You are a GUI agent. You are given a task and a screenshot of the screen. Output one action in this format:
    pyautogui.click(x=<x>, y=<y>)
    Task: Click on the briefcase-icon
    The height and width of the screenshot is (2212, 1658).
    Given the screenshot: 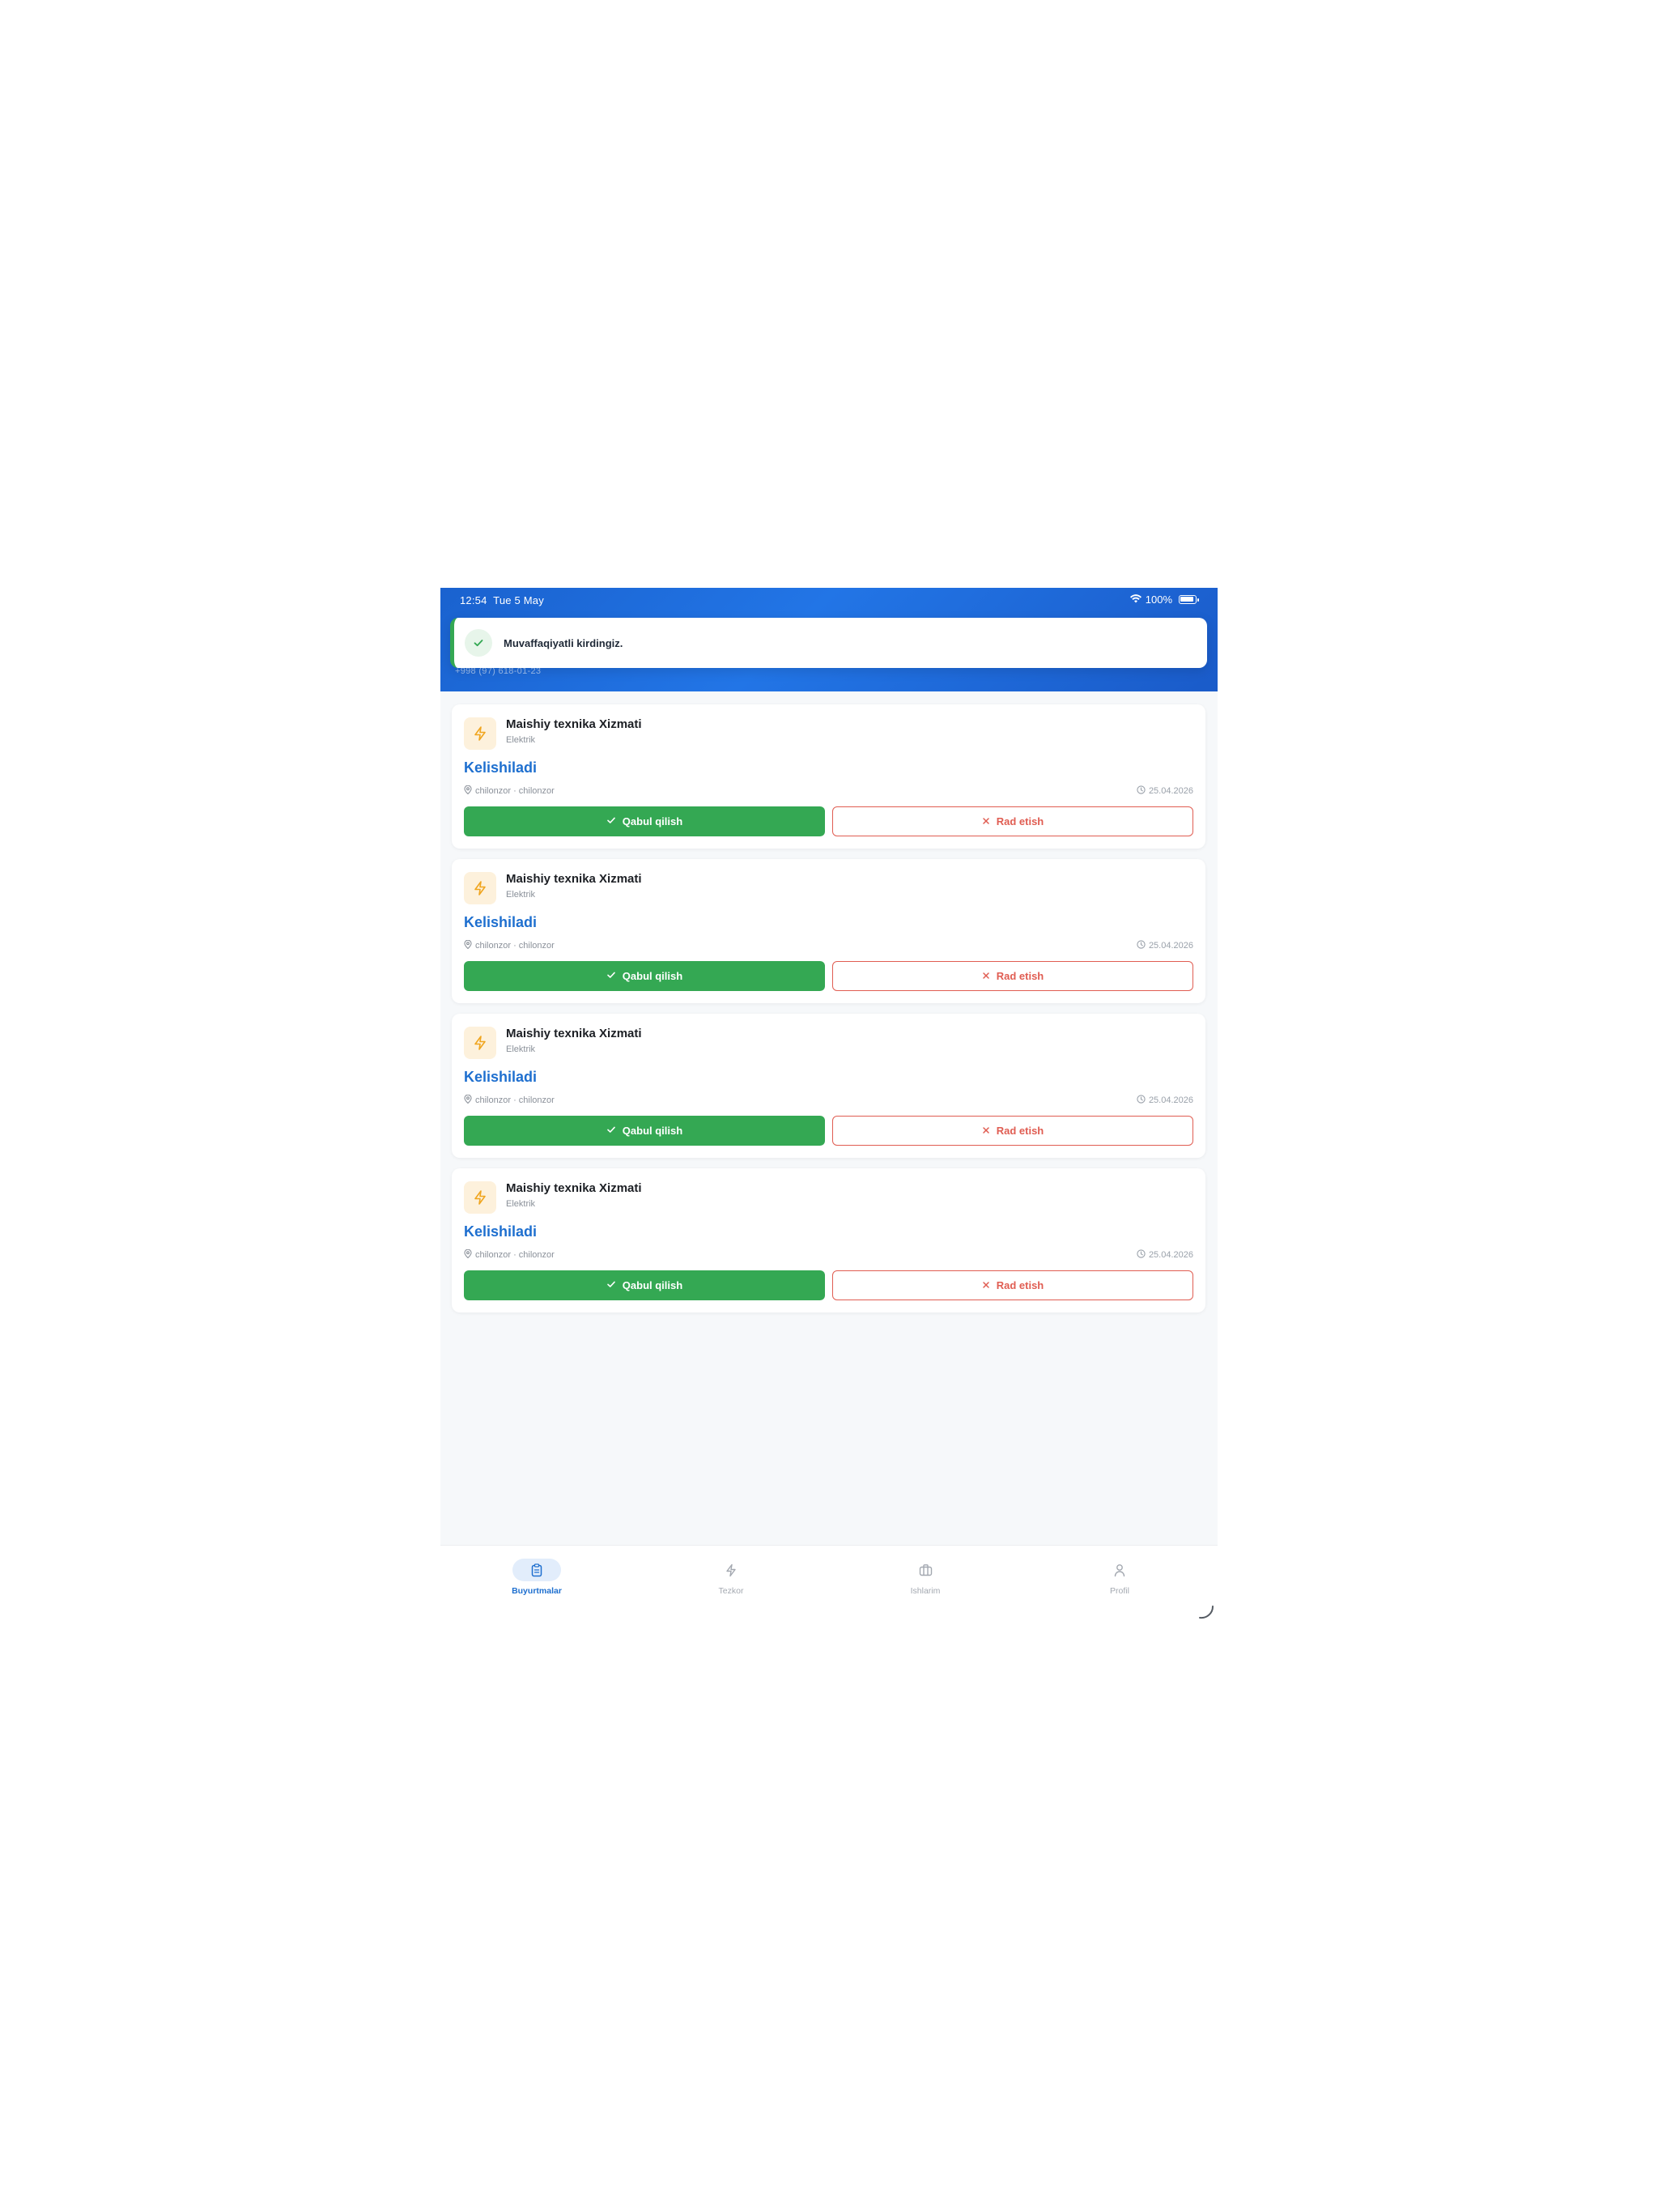 What is the action you would take?
    pyautogui.click(x=925, y=1570)
    